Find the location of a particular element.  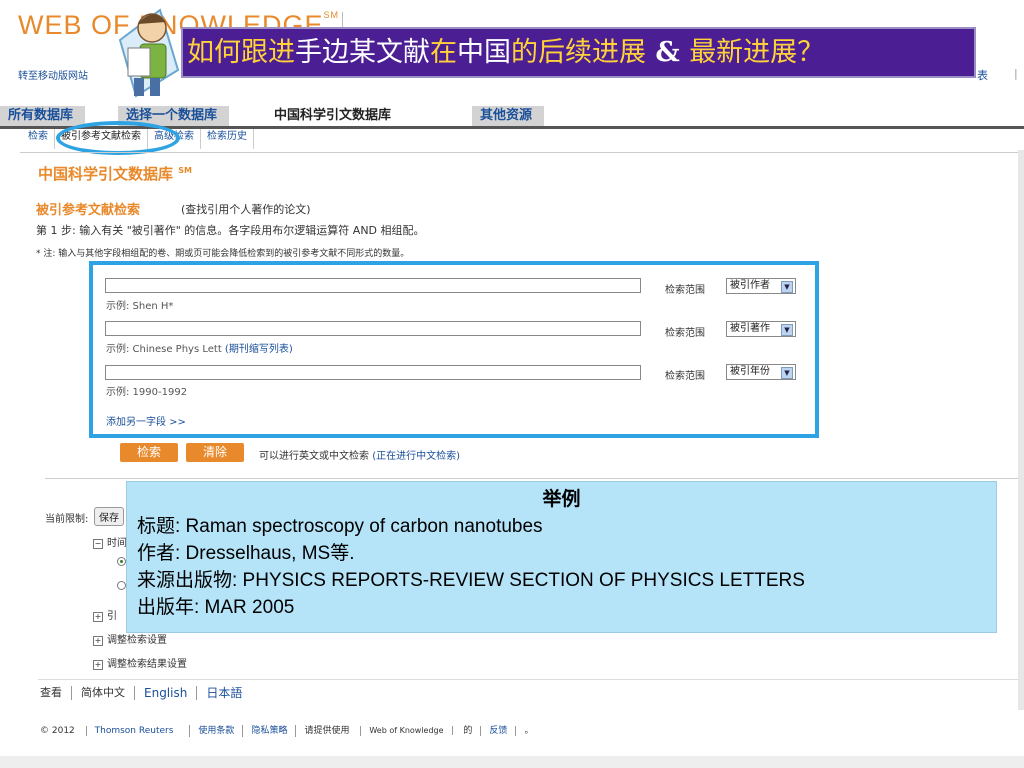

example-author: 作者: Dresselhaus, MS等. is located at coordinates (246, 553).